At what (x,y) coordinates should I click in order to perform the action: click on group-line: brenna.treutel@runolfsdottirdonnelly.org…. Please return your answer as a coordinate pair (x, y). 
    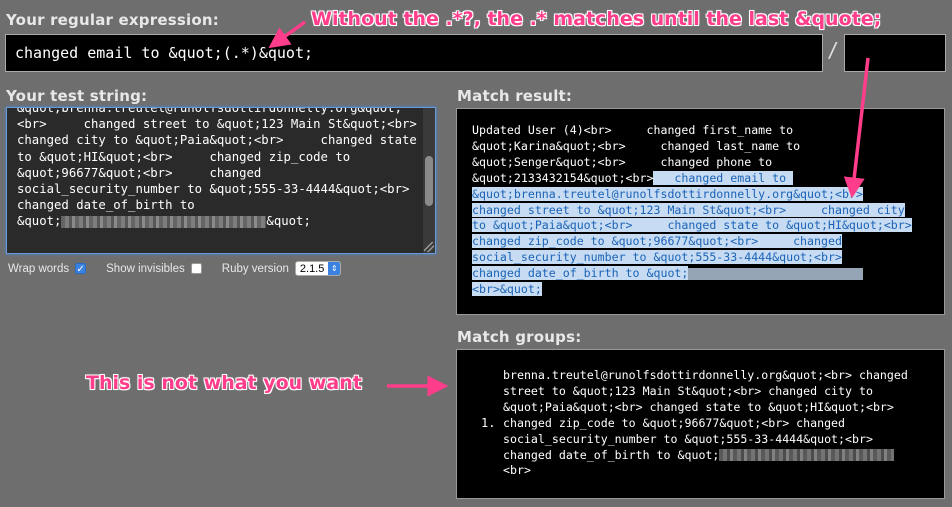
    Looking at the image, I should click on (705, 375).